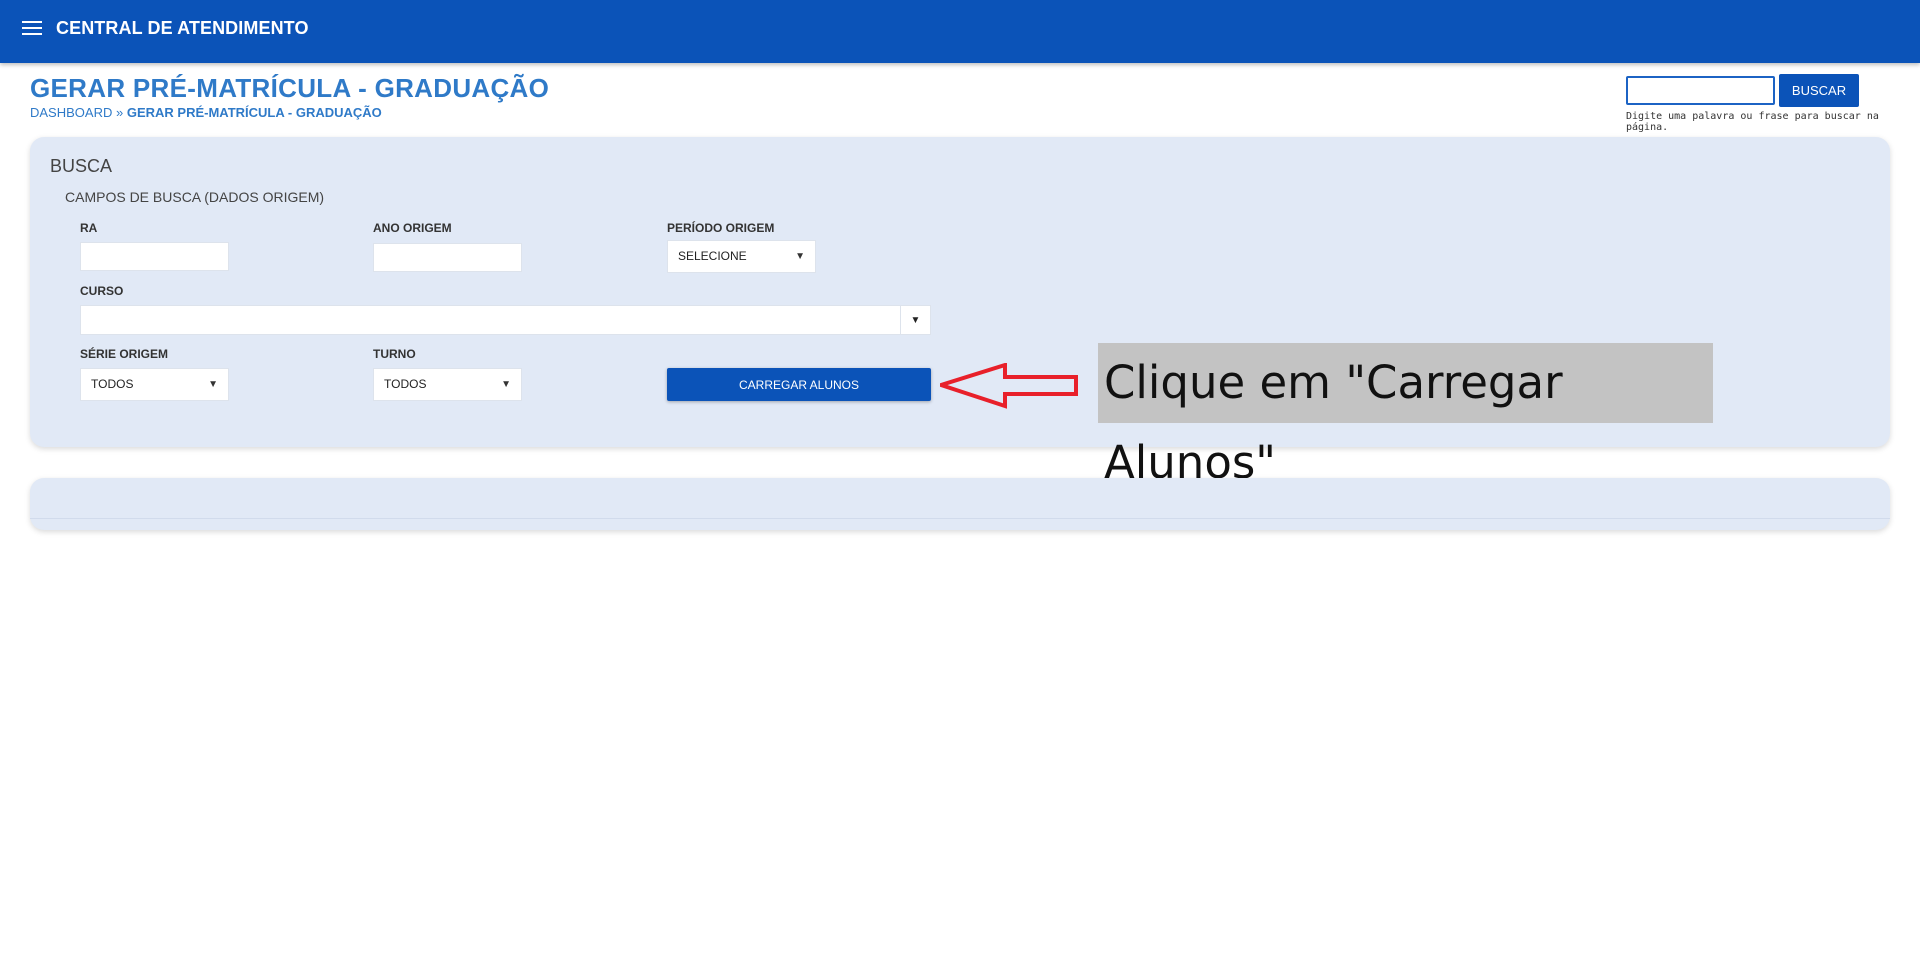  I want to click on annotation-callout: Clique em "Carregar Alunos", so click(1405, 416).